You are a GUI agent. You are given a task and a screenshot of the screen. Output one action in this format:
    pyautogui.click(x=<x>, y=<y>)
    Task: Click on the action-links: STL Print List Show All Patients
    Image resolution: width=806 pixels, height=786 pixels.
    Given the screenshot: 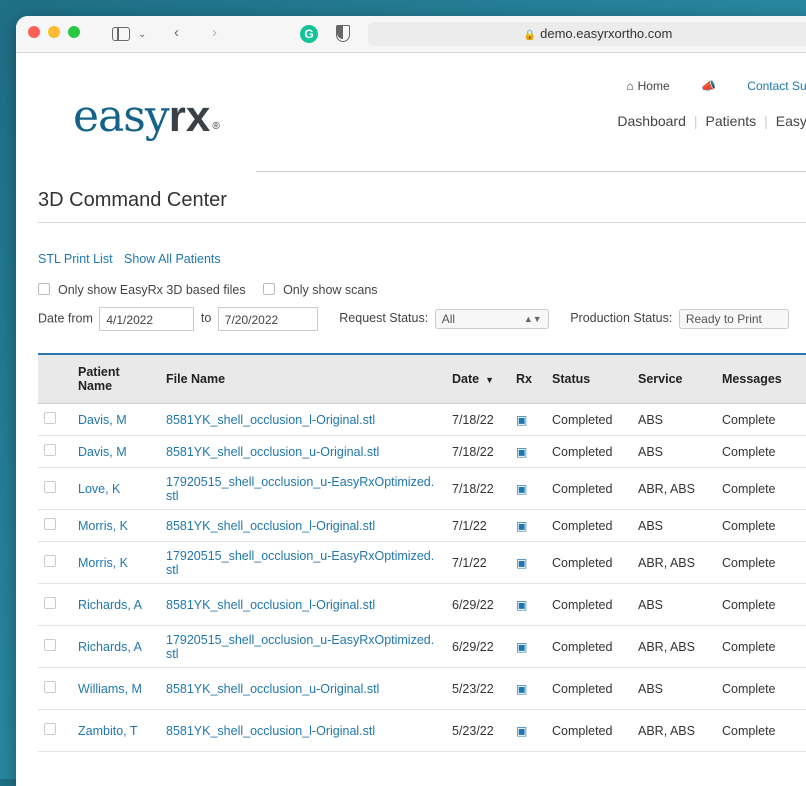 What is the action you would take?
    pyautogui.click(x=133, y=259)
    